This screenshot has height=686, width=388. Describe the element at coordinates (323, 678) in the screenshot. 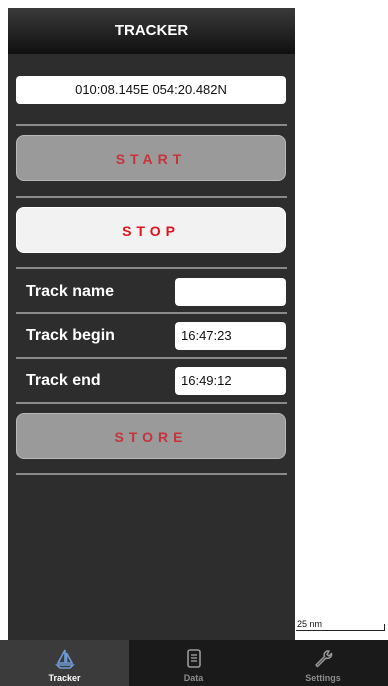

I see `tab-label: Settings` at that location.